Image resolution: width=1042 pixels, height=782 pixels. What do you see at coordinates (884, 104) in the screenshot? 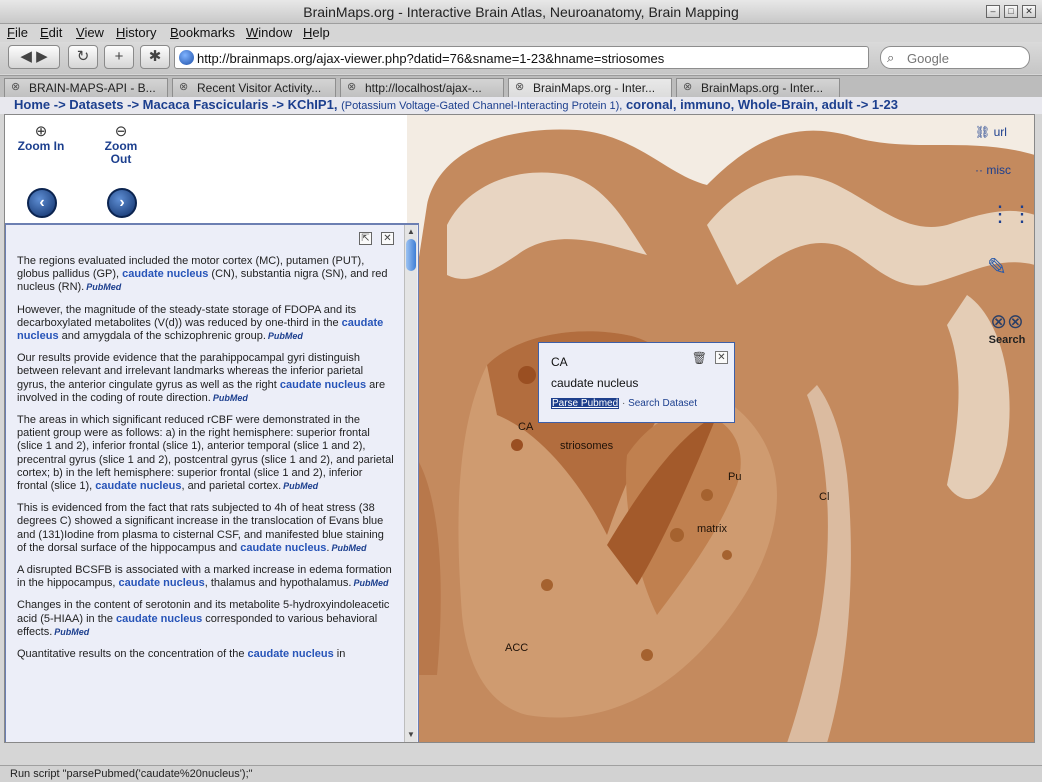
I see `breadcrumb-section: 1-23` at bounding box center [884, 104].